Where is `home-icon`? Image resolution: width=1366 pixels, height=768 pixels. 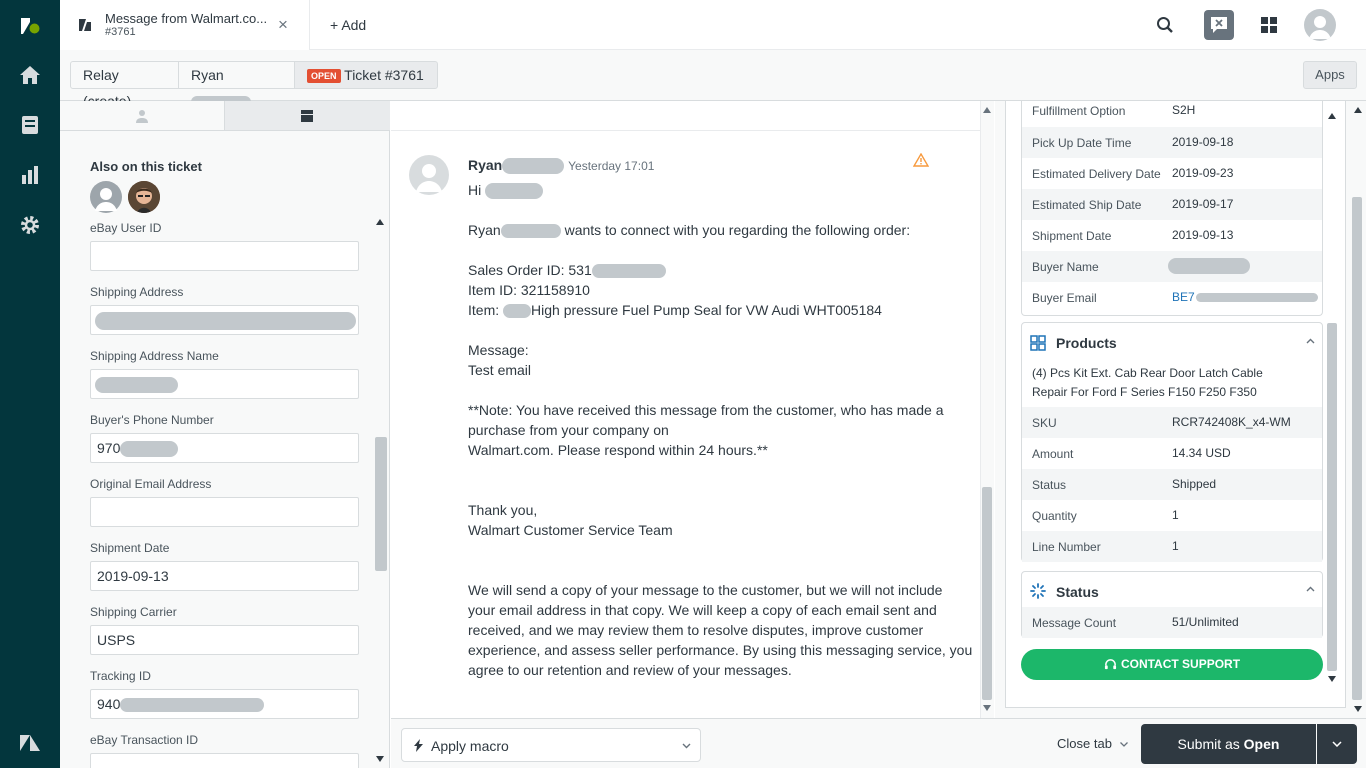 home-icon is located at coordinates (30, 75).